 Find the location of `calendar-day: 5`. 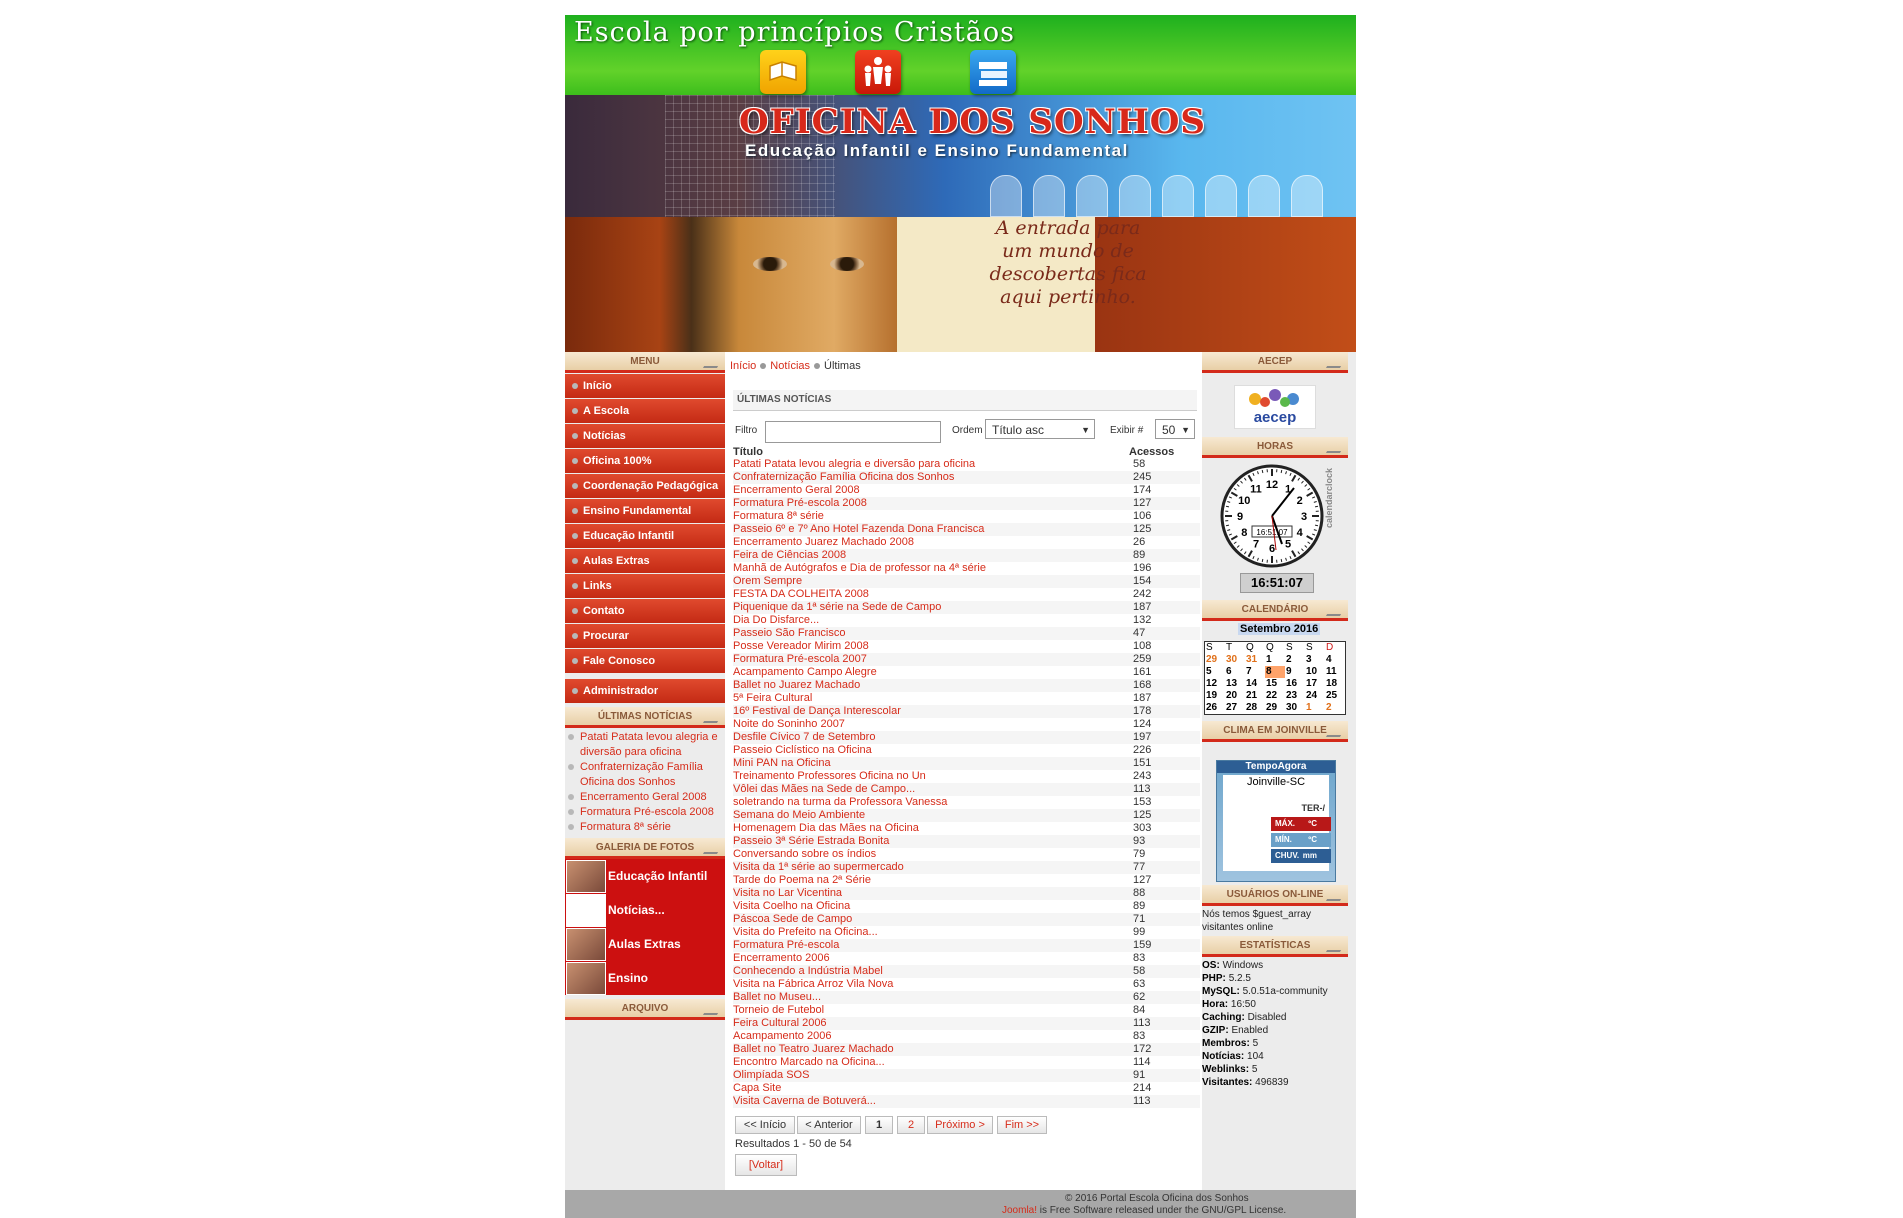

calendar-day: 5 is located at coordinates (1215, 672).